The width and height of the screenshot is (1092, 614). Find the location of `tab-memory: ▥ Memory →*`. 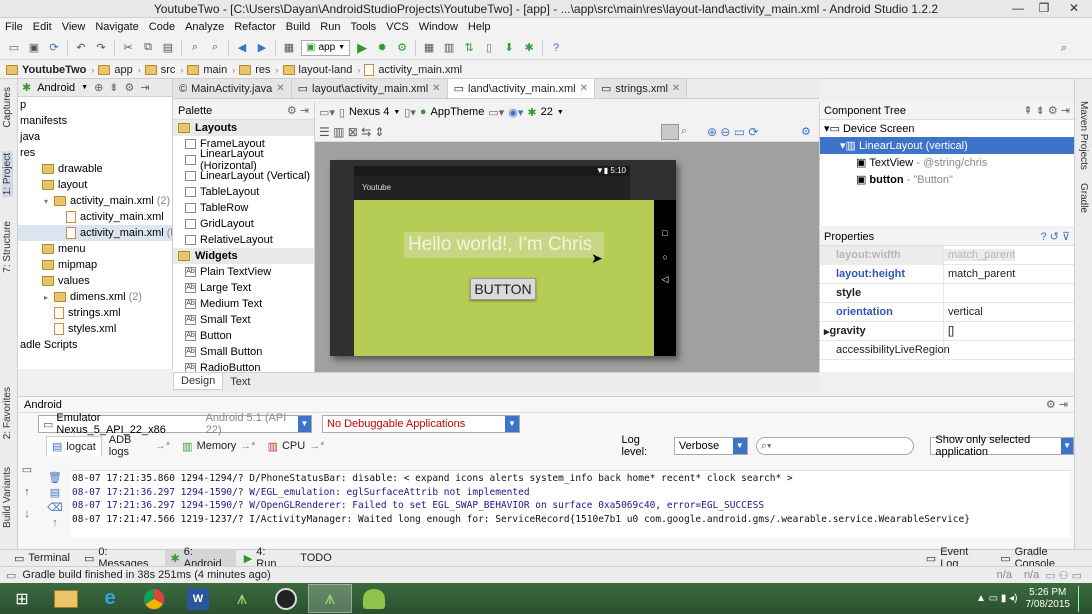

tab-memory: ▥ Memory →* is located at coordinates (218, 446).